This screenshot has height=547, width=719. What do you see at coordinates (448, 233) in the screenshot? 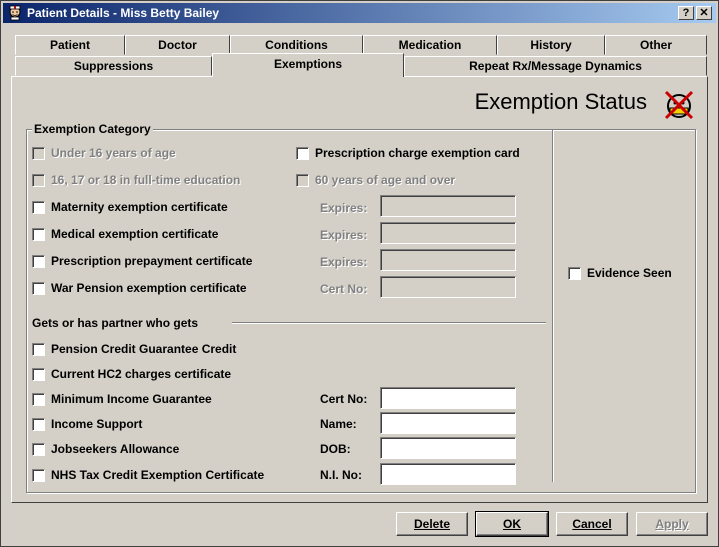
I see `medical-expires-field` at bounding box center [448, 233].